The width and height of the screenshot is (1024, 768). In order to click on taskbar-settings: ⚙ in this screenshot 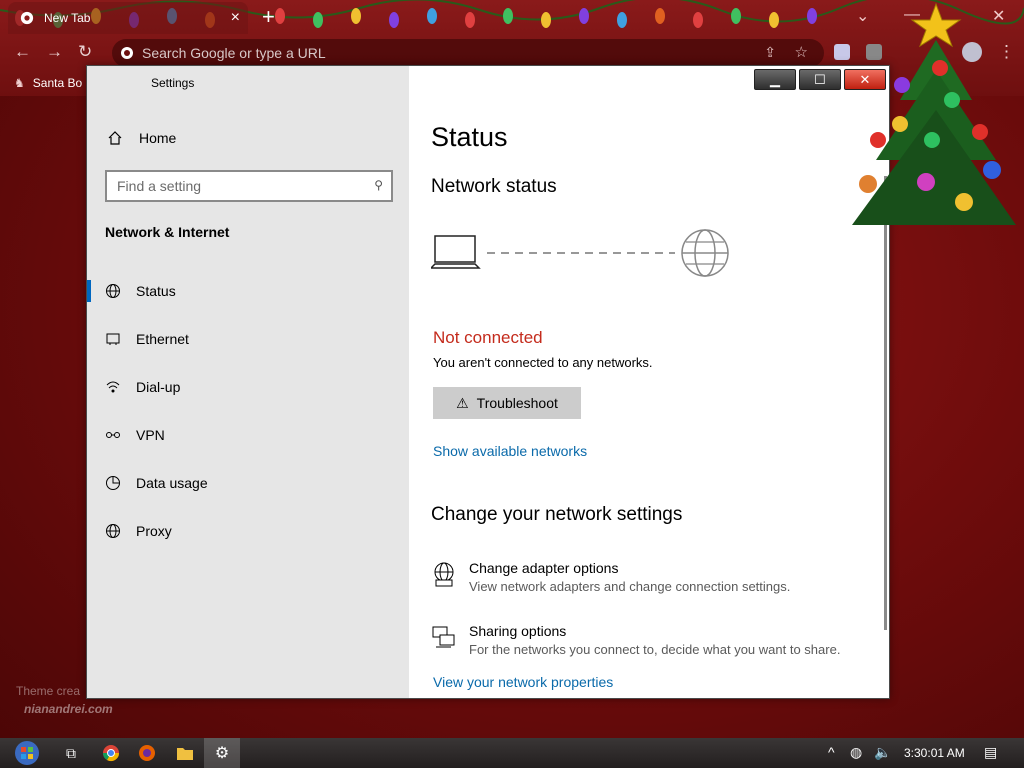, I will do `click(222, 753)`.